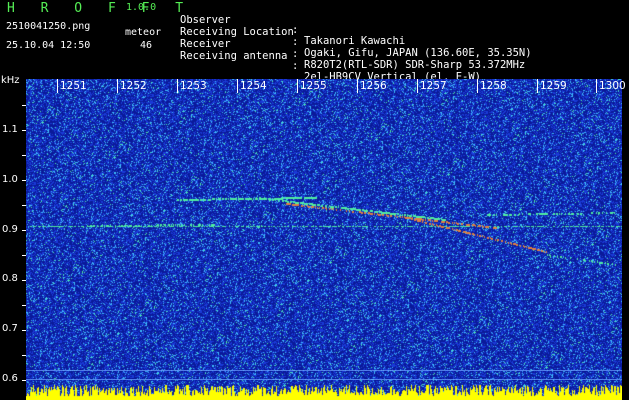 The image size is (629, 400). What do you see at coordinates (146, 45) in the screenshot?
I see `detection-count: 46` at bounding box center [146, 45].